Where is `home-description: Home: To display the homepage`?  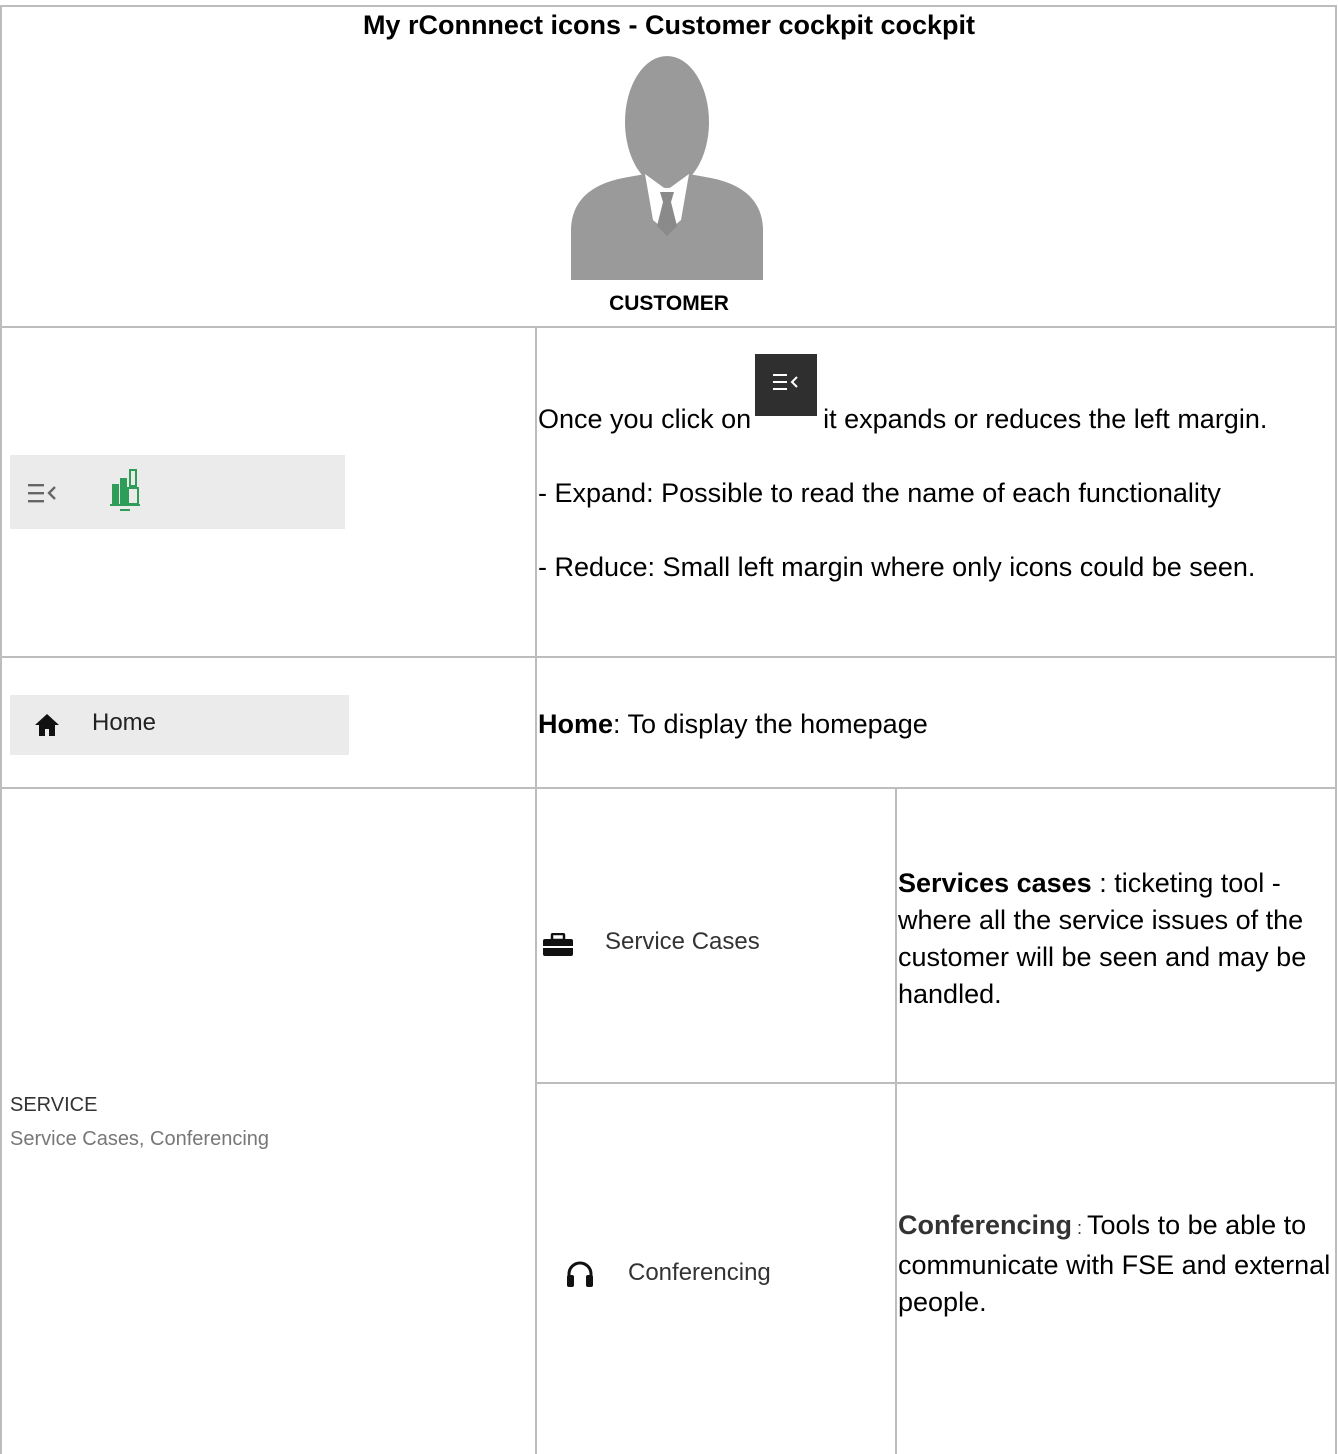 home-description: Home: To display the homepage is located at coordinates (733, 724).